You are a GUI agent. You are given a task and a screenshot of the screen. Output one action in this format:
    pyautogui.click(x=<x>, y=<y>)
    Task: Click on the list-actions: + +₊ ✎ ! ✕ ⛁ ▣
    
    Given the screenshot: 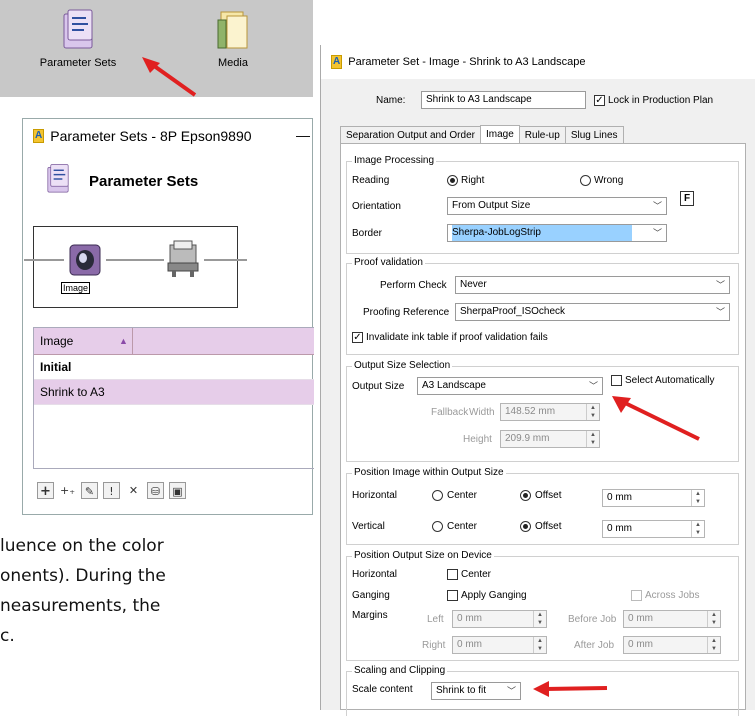 What is the action you would take?
    pyautogui.click(x=111, y=490)
    